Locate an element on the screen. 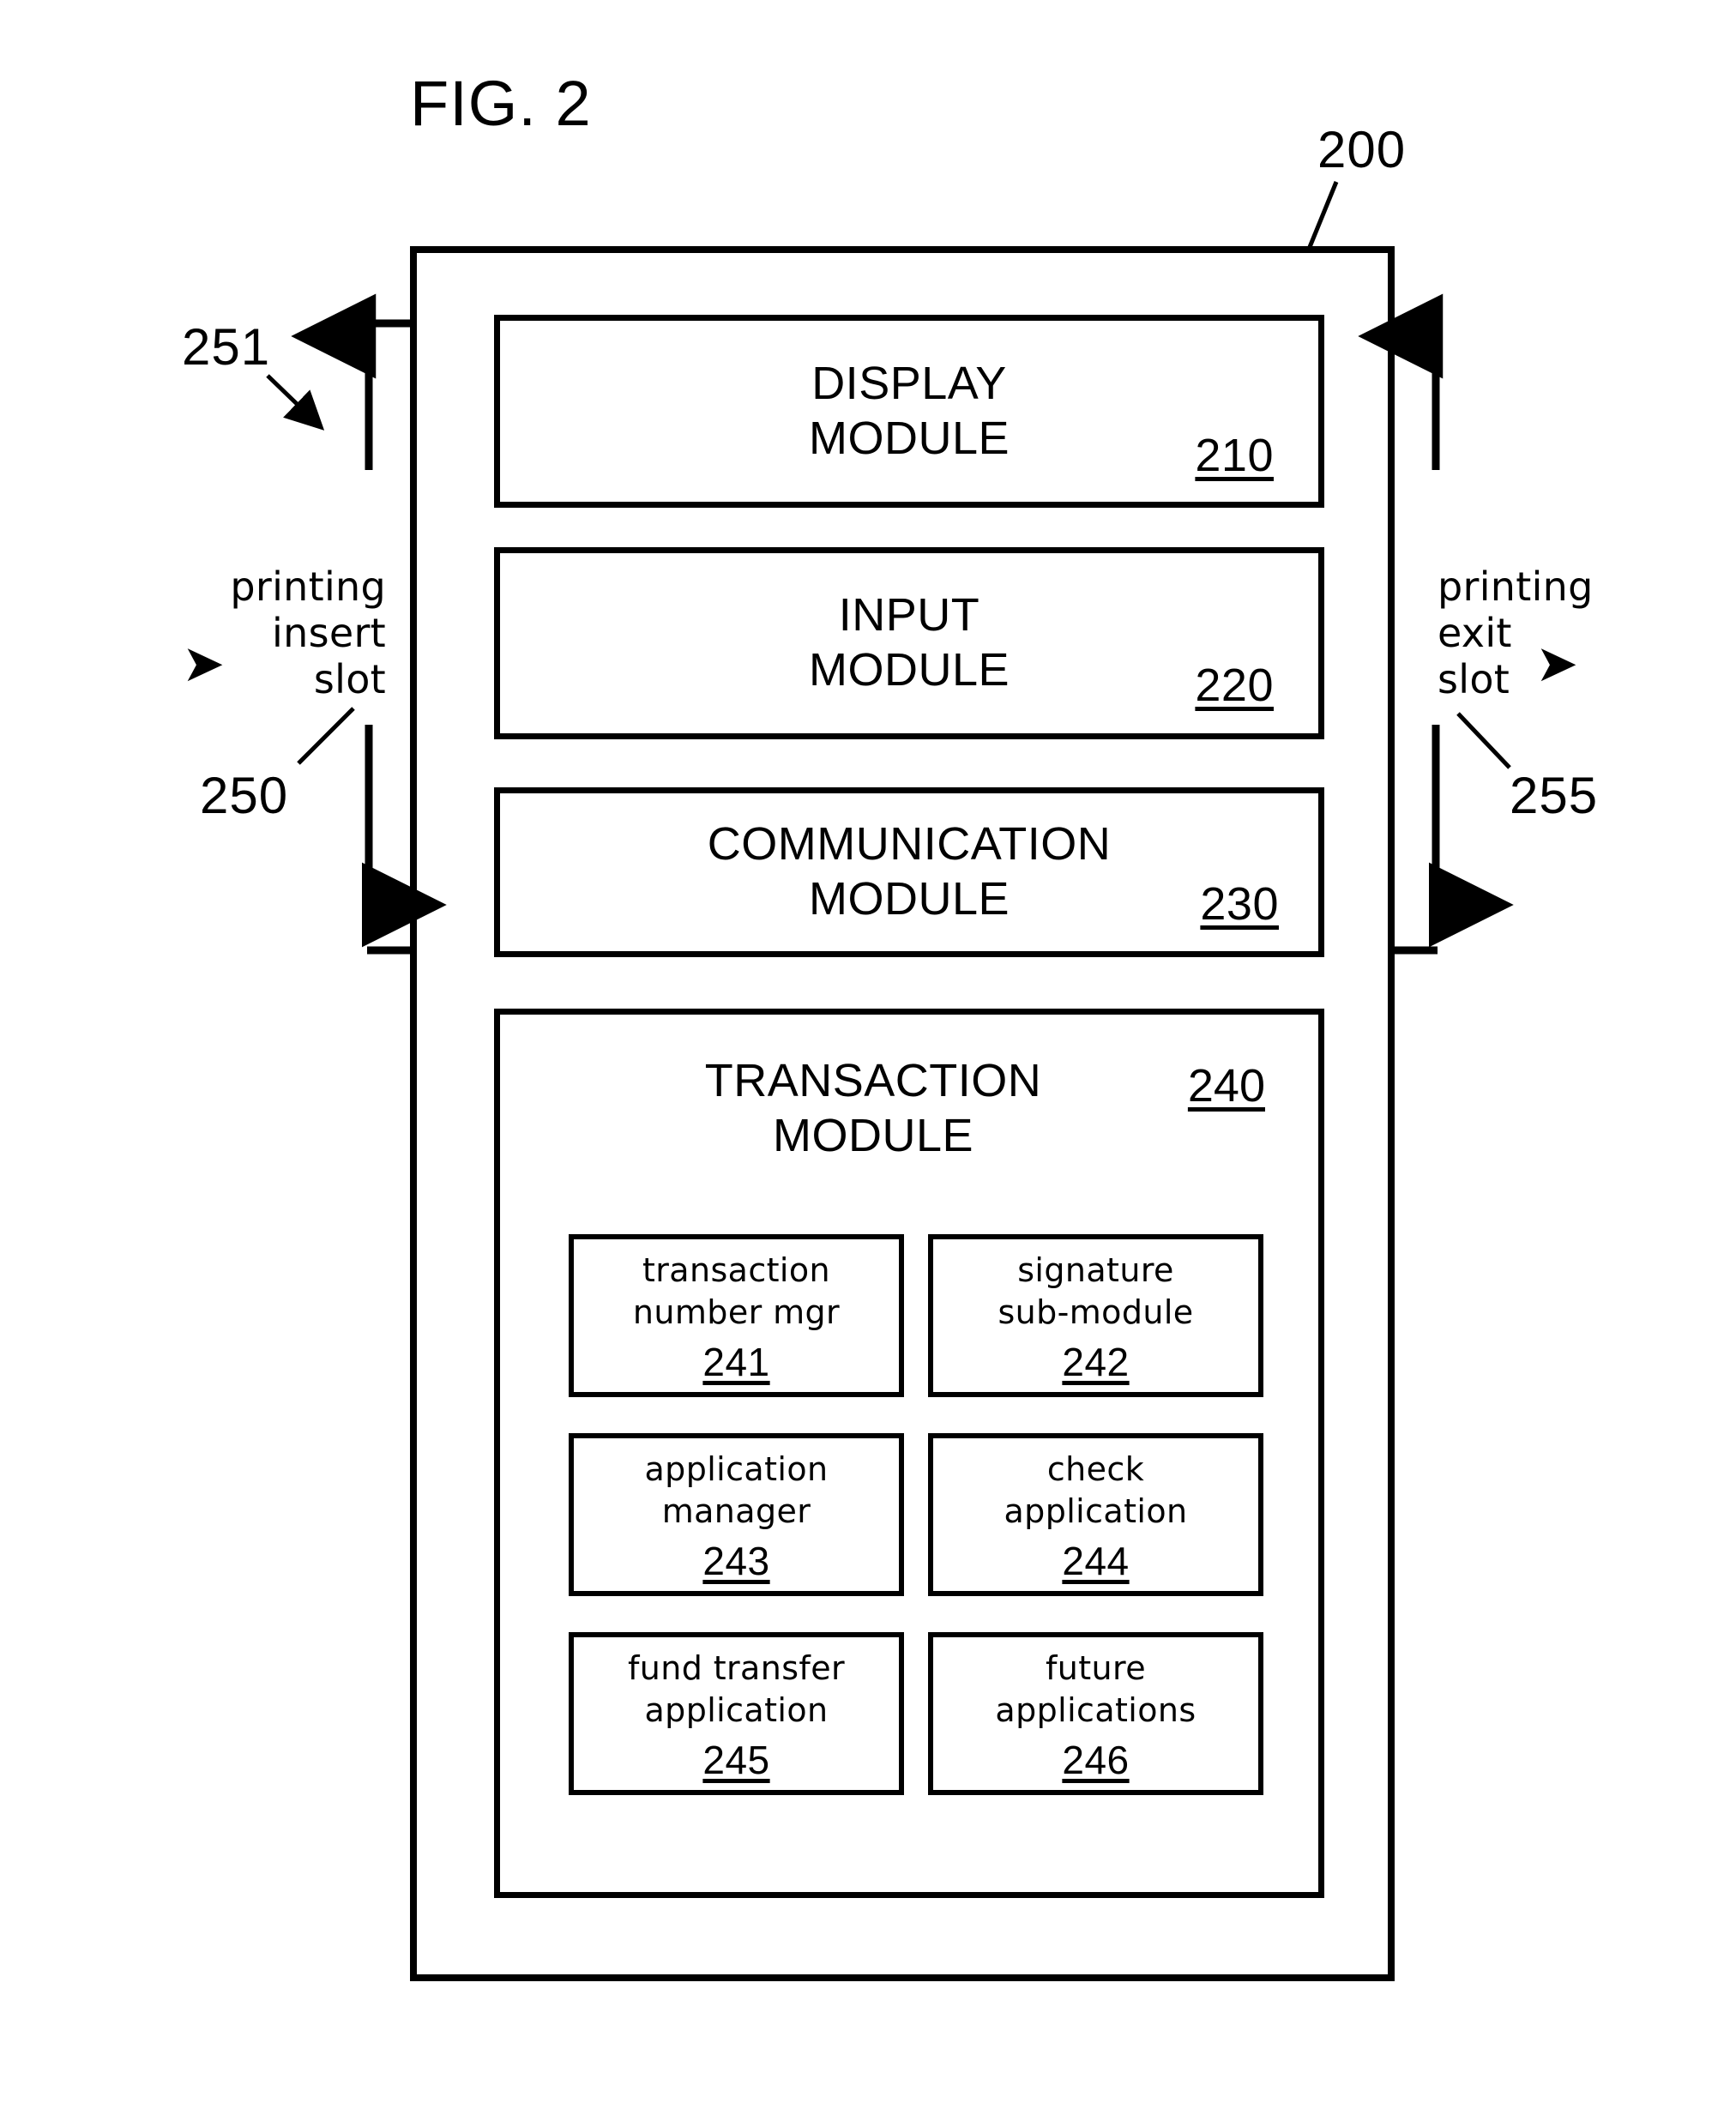 The image size is (1736, 2109). exit-slot-arrow-icon: ➤ is located at coordinates (1557, 664).